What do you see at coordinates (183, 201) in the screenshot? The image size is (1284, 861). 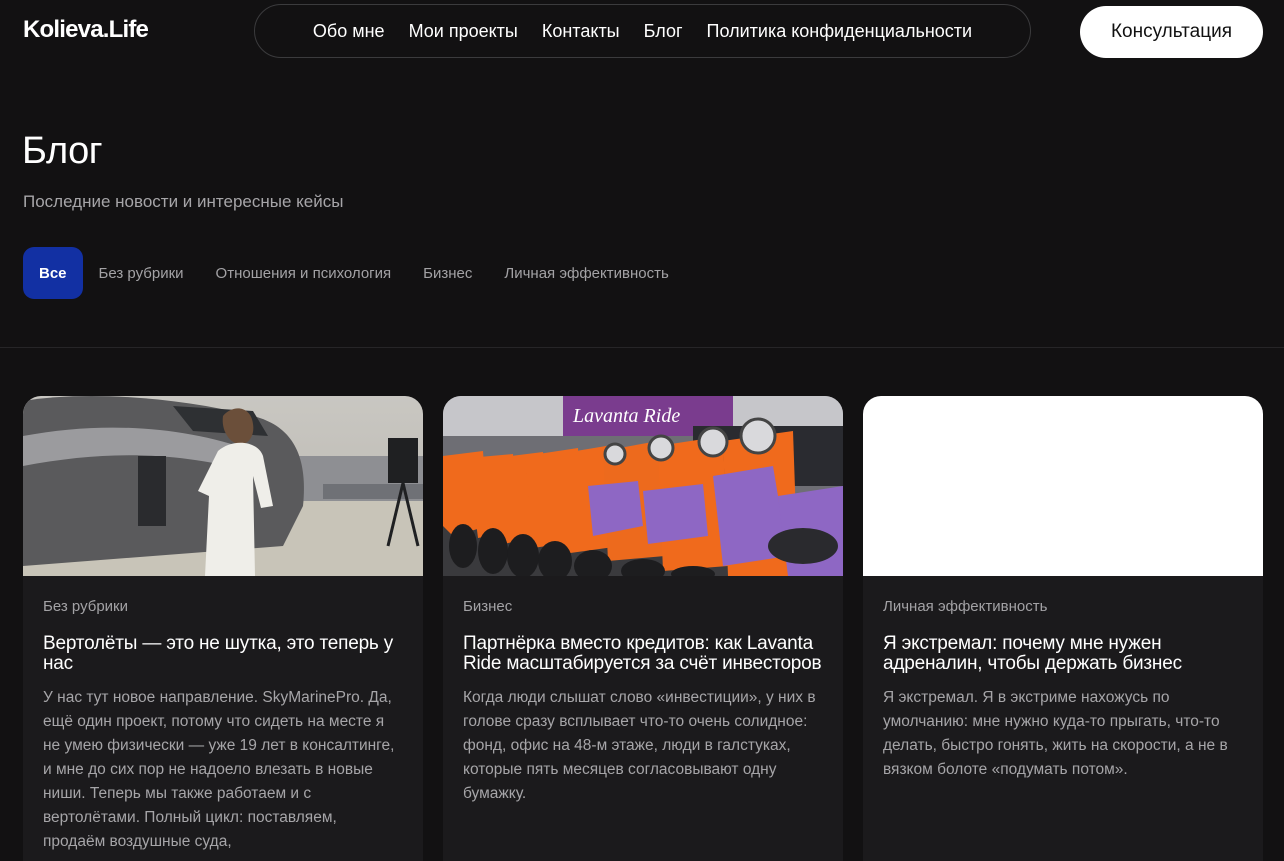 I see `page-subtitle: Последние новости и интересные кейсы` at bounding box center [183, 201].